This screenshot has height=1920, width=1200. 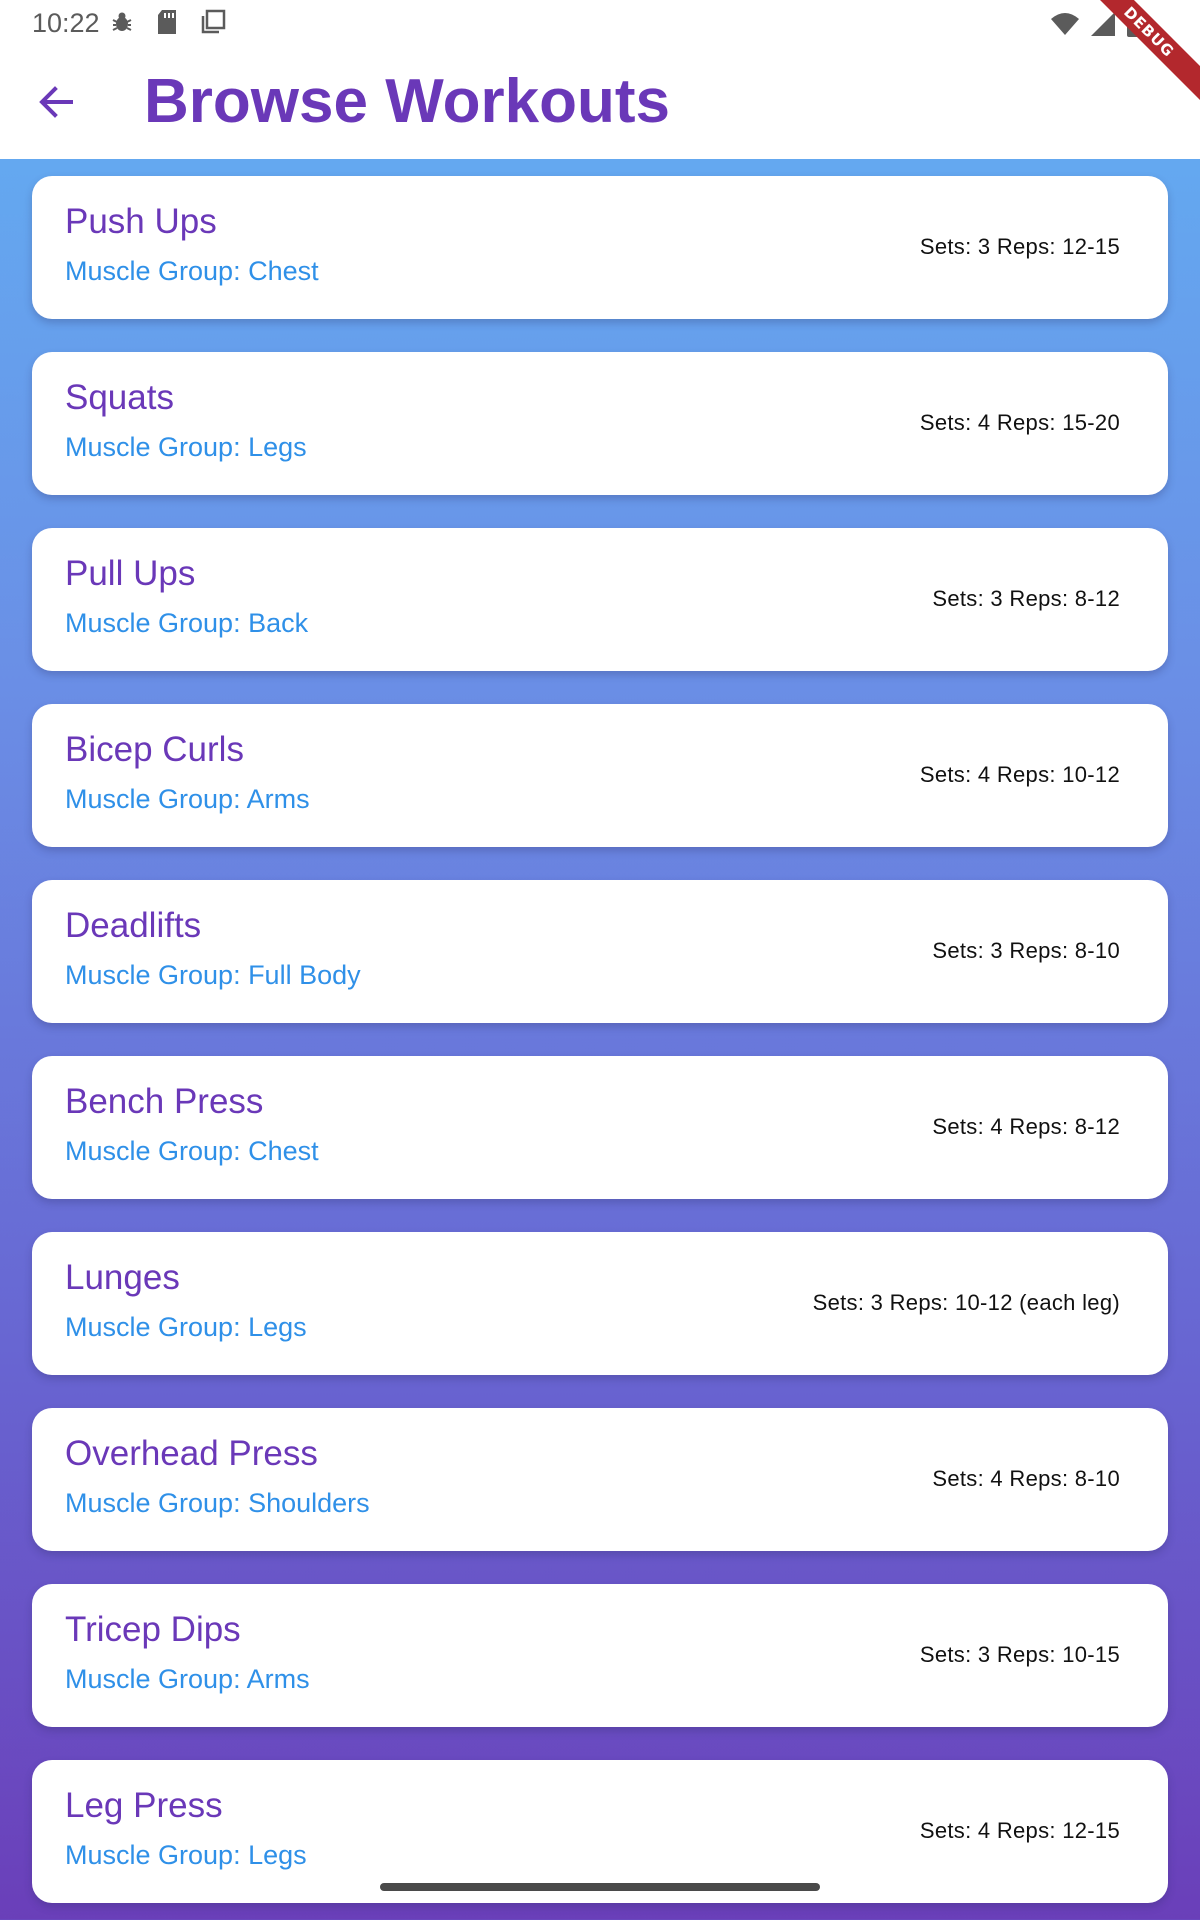 What do you see at coordinates (154, 749) in the screenshot?
I see `workout-name: Bicep Curls` at bounding box center [154, 749].